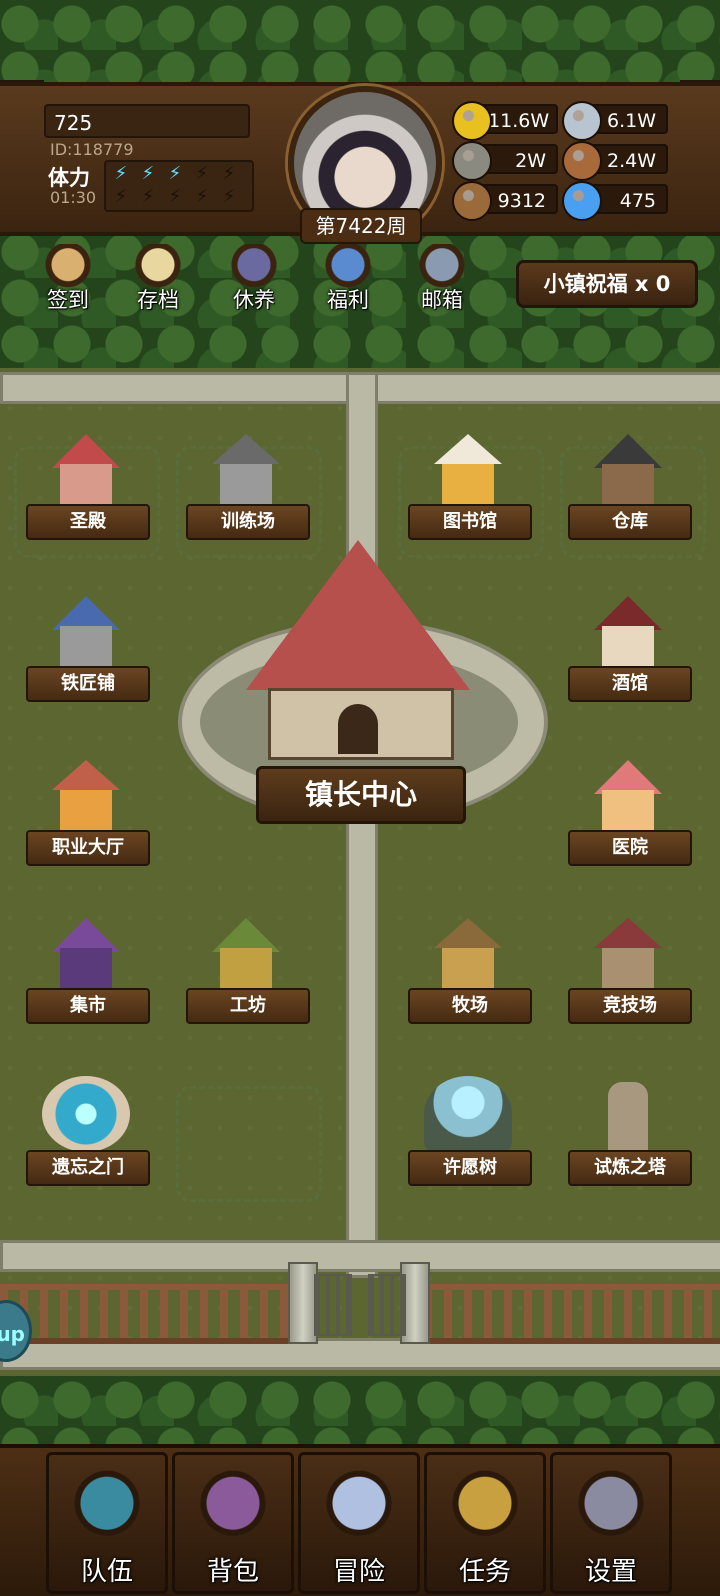 Image resolution: width=720 pixels, height=1596 pixels. I want to click on building-workshop: 工坊, so click(248, 969).